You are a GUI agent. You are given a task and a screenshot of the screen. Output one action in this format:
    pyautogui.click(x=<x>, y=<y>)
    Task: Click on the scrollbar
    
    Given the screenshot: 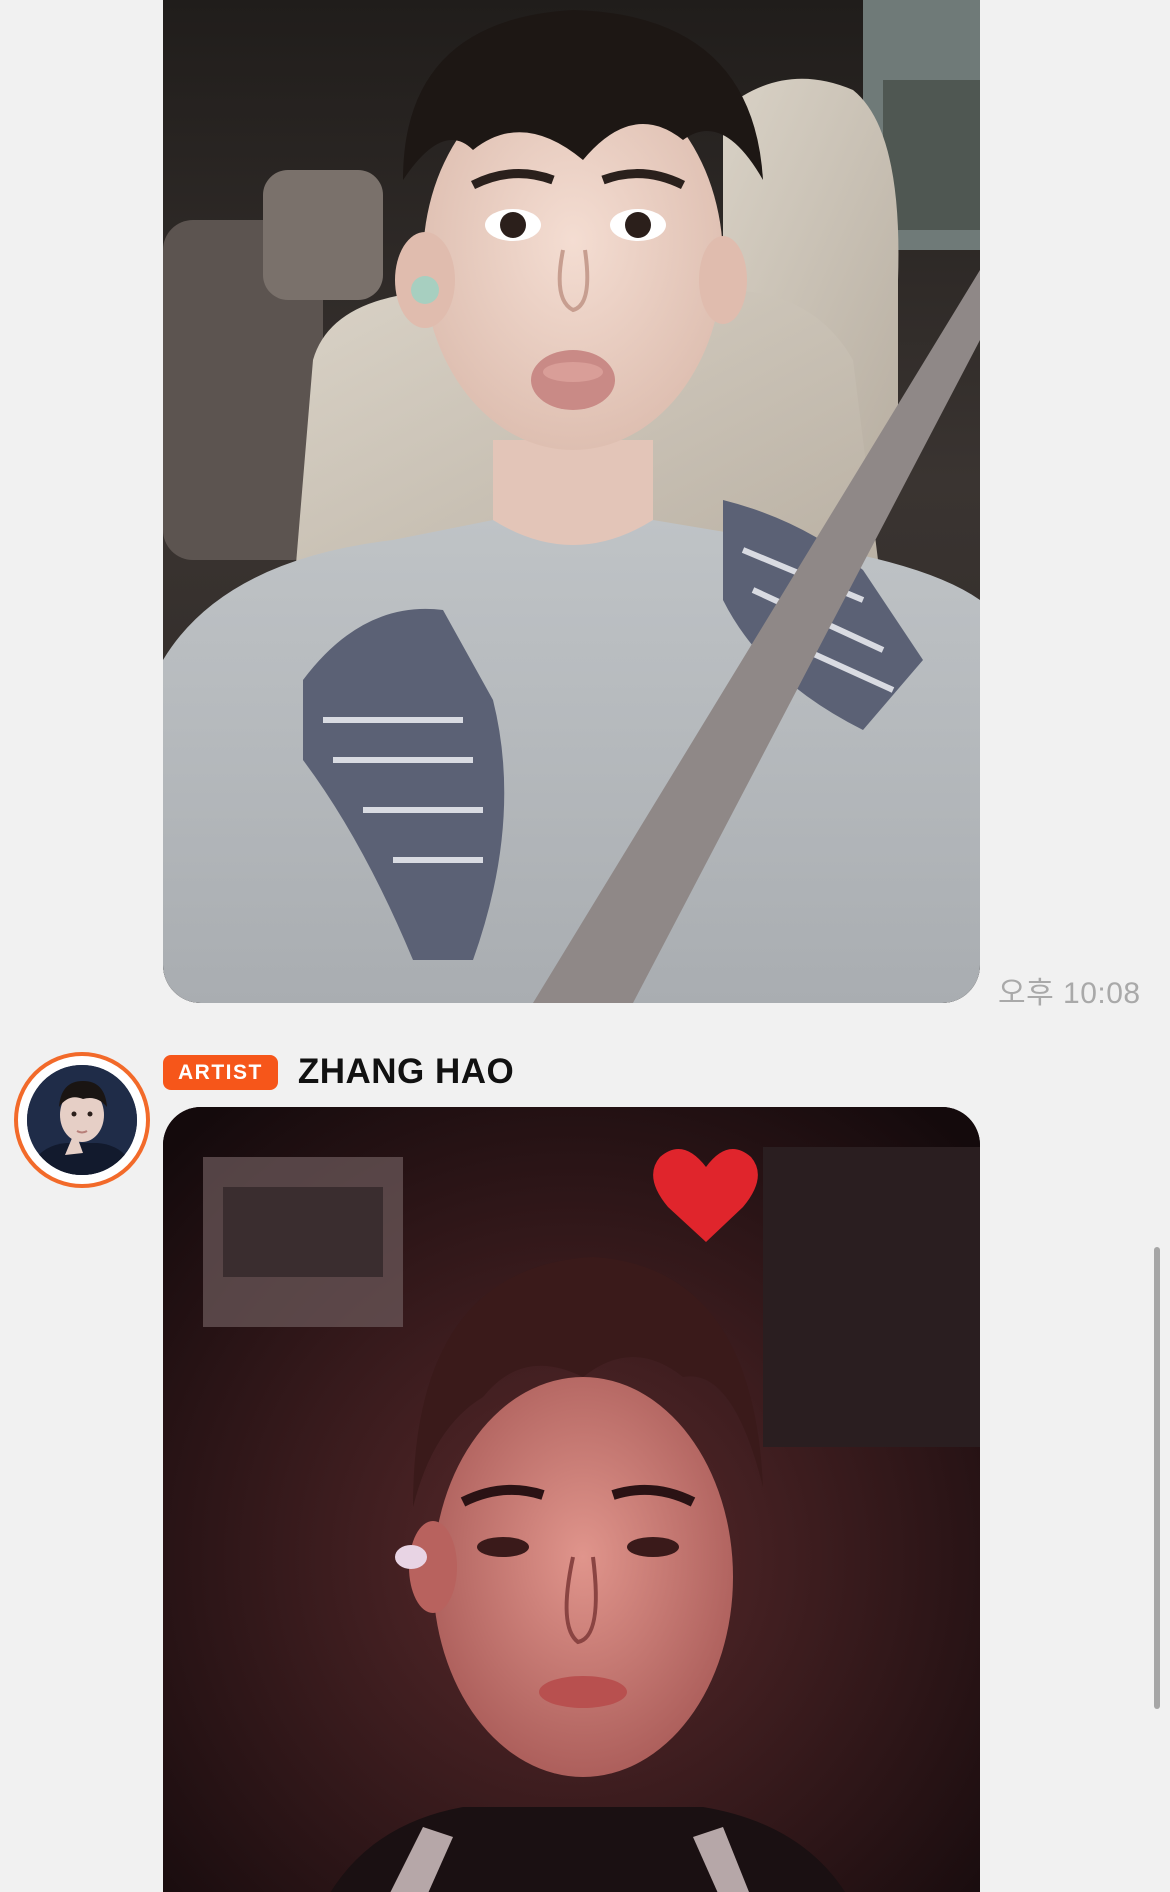 What is the action you would take?
    pyautogui.click(x=1157, y=1478)
    